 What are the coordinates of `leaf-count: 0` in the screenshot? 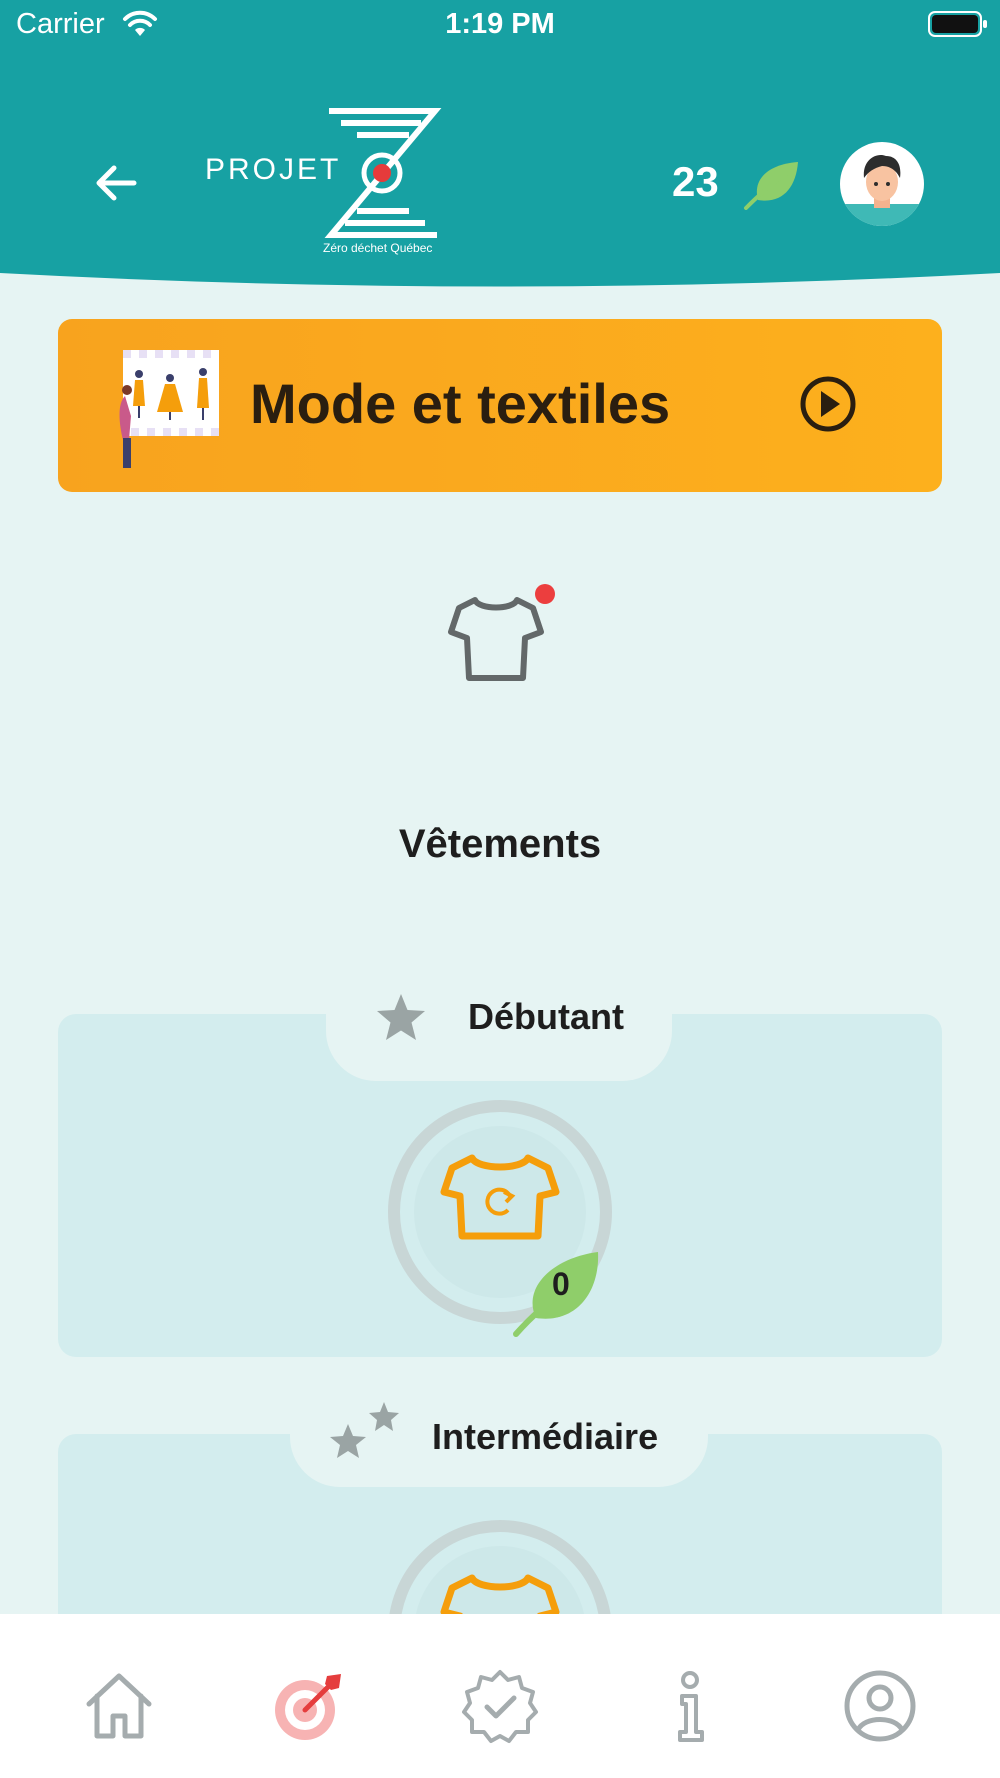 It's located at (561, 1284).